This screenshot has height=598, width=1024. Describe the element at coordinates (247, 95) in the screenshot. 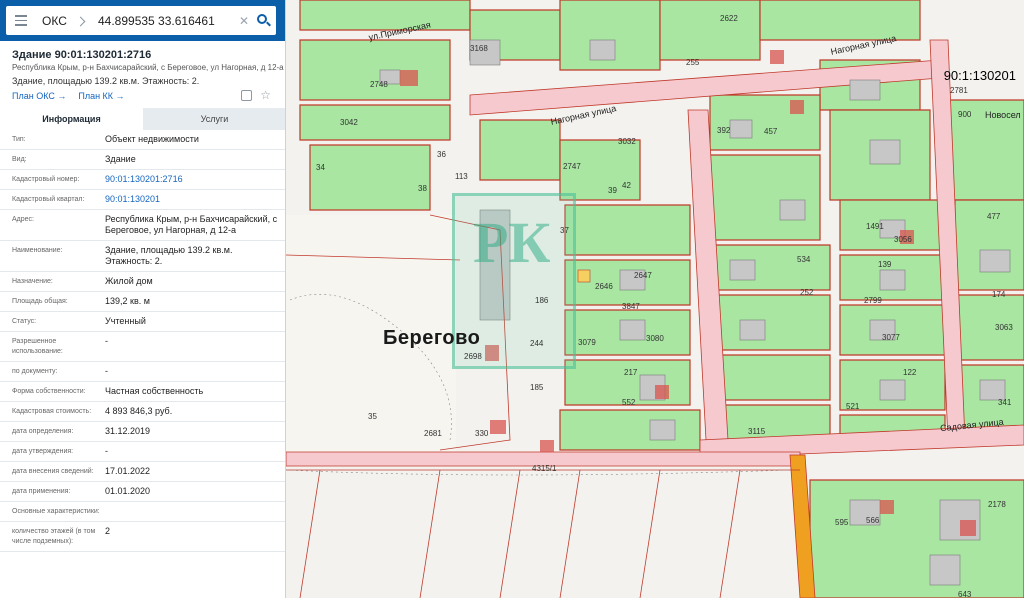

I see `print-icon` at that location.